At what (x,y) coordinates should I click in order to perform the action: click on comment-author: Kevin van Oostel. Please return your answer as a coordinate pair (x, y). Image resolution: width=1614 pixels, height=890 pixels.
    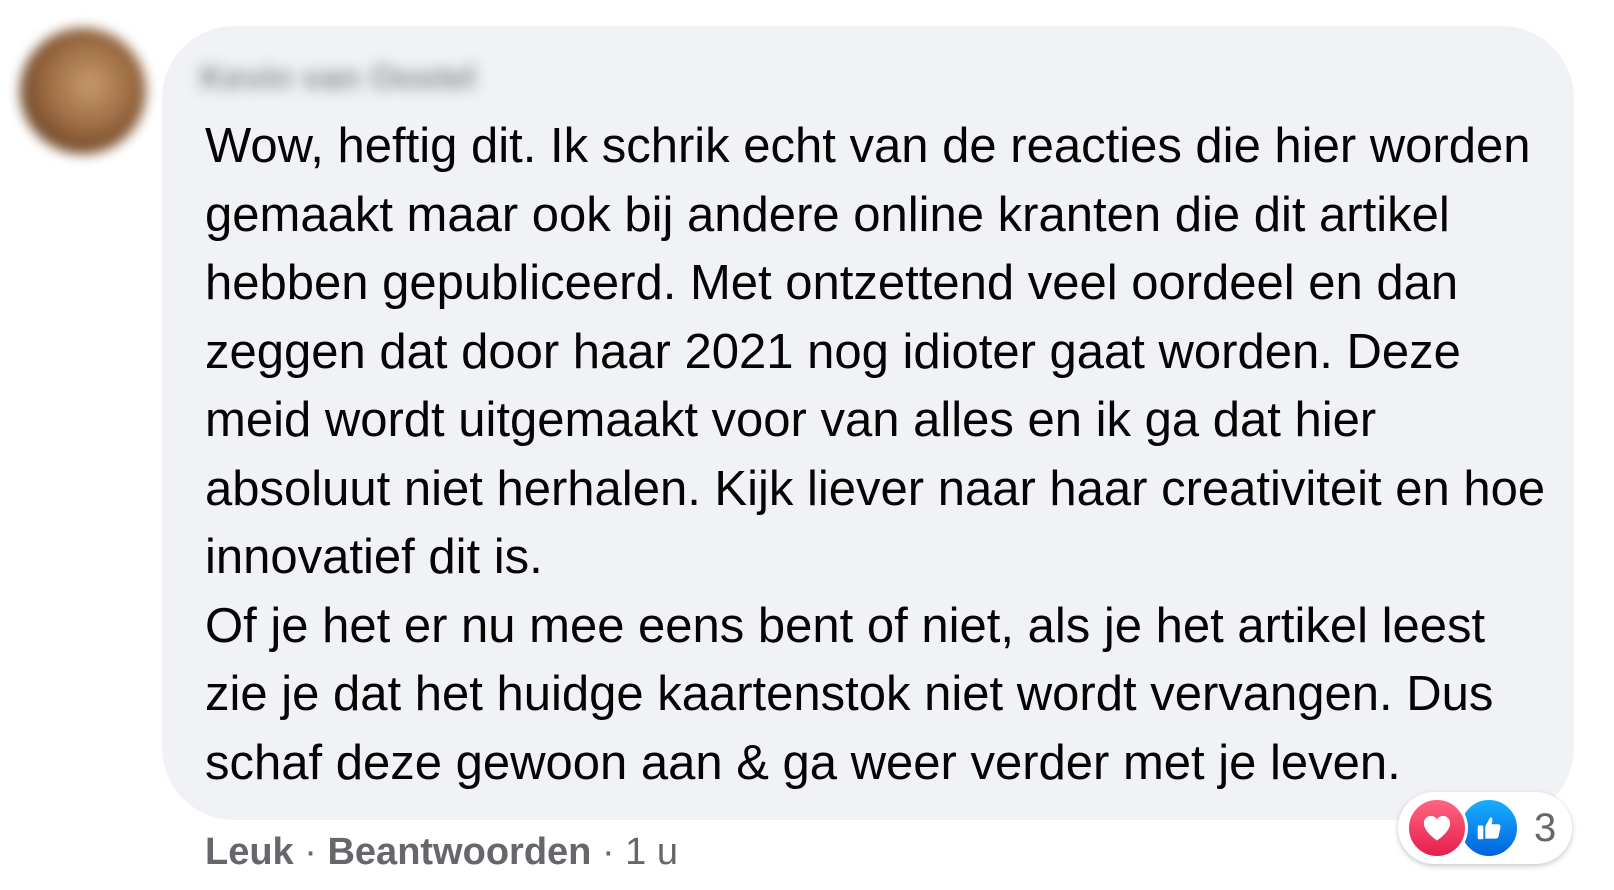
    Looking at the image, I should click on (338, 78).